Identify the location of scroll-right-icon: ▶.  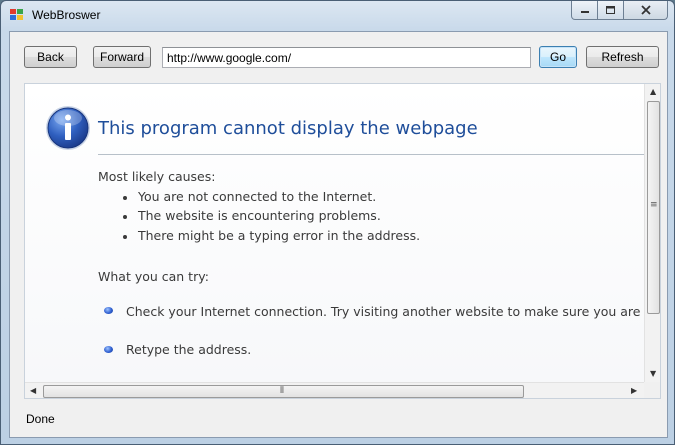
(634, 390).